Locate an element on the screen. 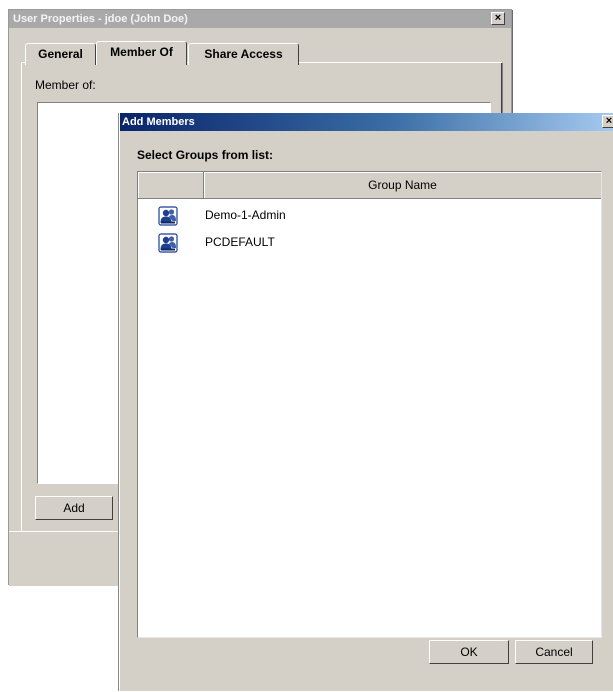 The image size is (613, 692). ok-button: OK is located at coordinates (469, 652).